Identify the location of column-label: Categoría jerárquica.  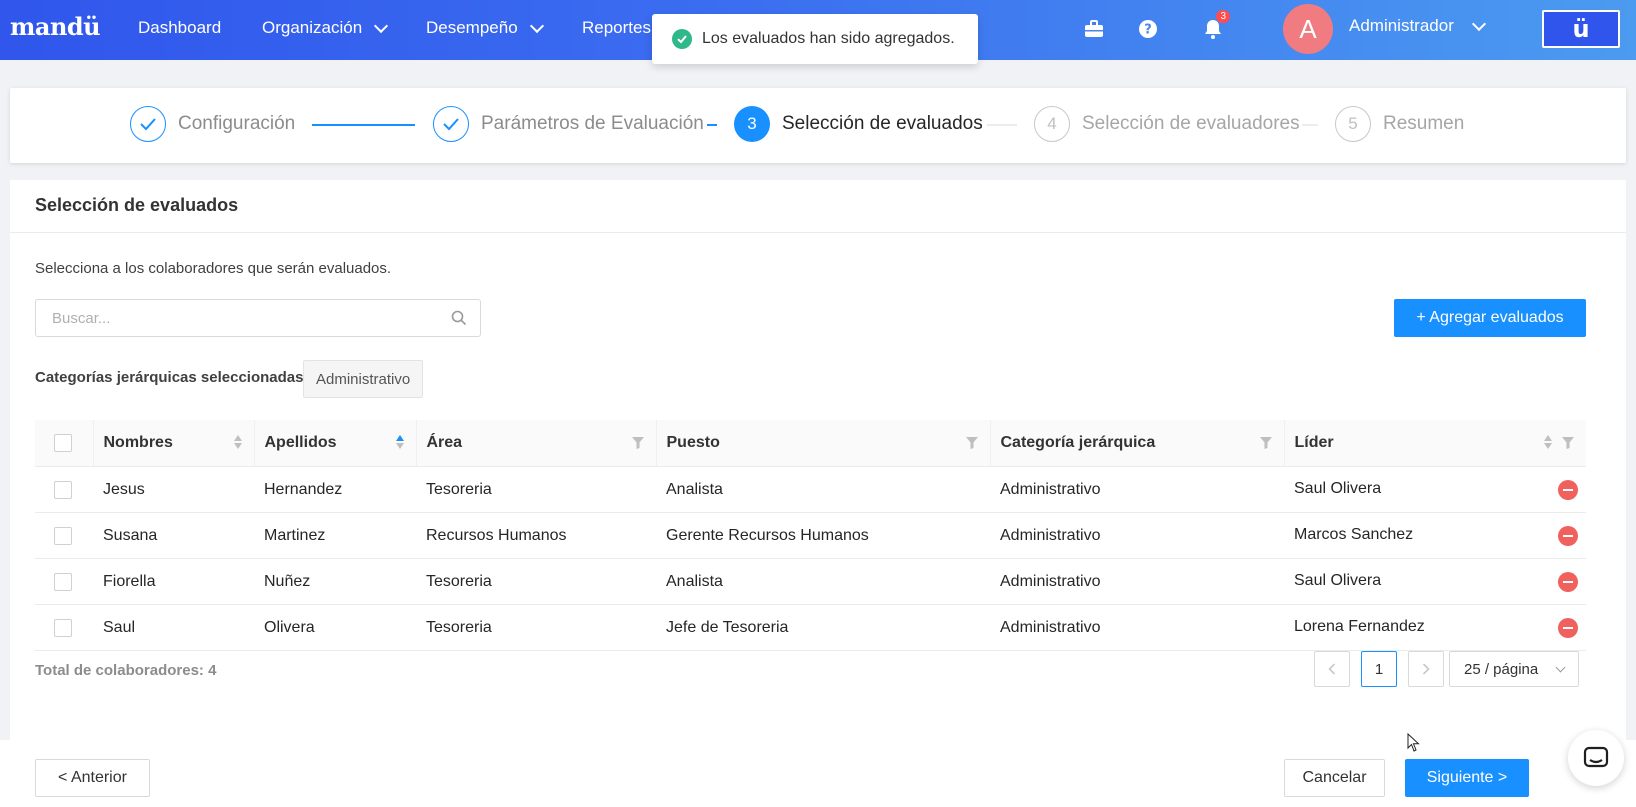
(1078, 442).